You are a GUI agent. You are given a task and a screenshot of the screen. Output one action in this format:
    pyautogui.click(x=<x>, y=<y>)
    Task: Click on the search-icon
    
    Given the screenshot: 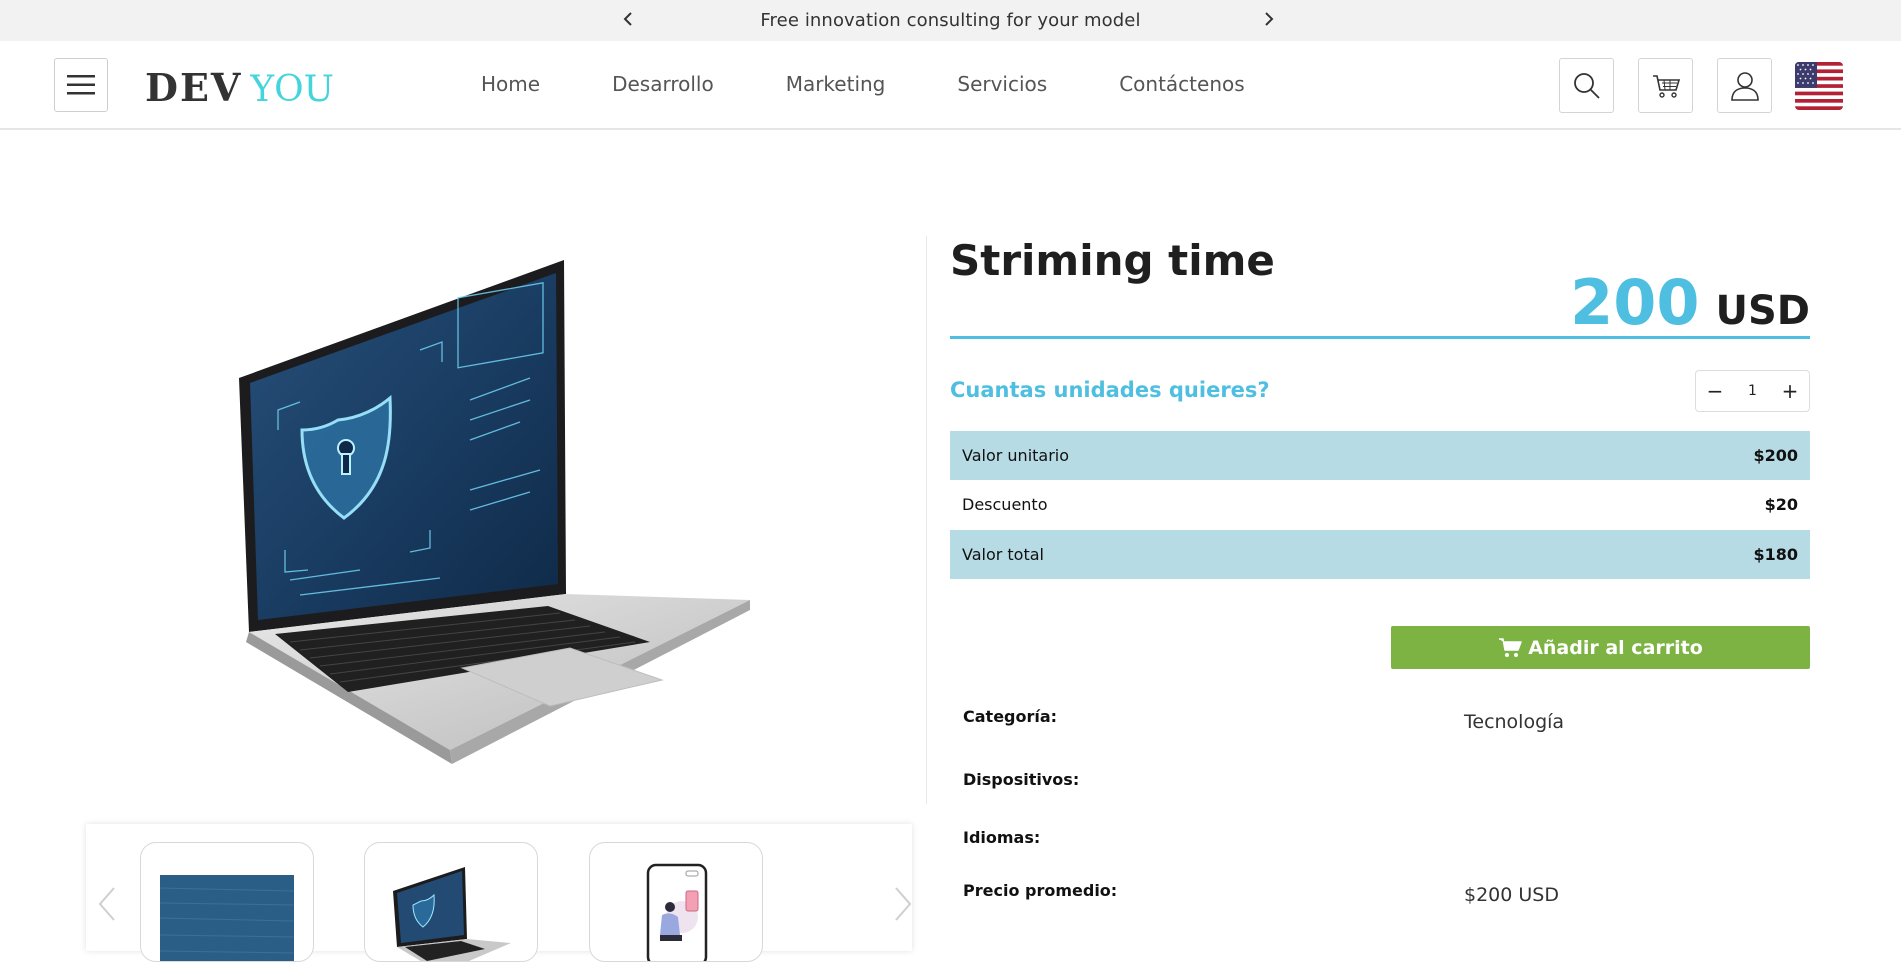 What is the action you would take?
    pyautogui.click(x=1586, y=85)
    